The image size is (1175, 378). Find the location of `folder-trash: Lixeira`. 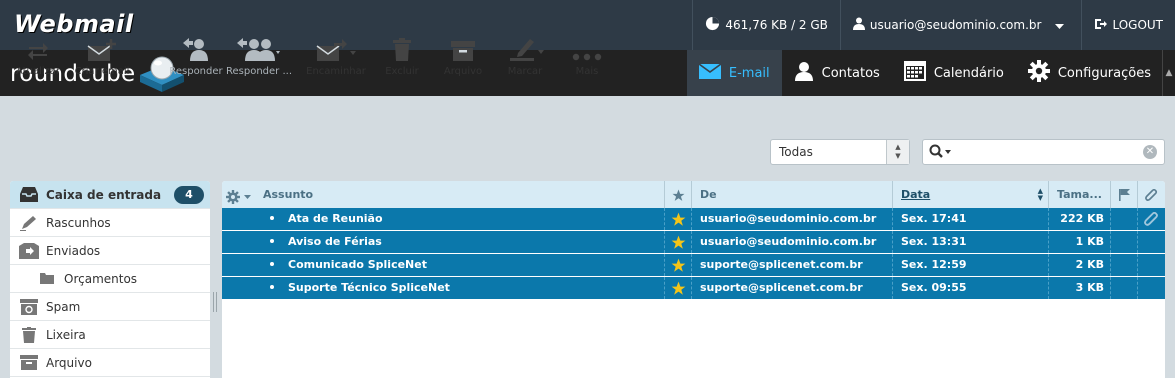

folder-trash: Lixeira is located at coordinates (110, 335).